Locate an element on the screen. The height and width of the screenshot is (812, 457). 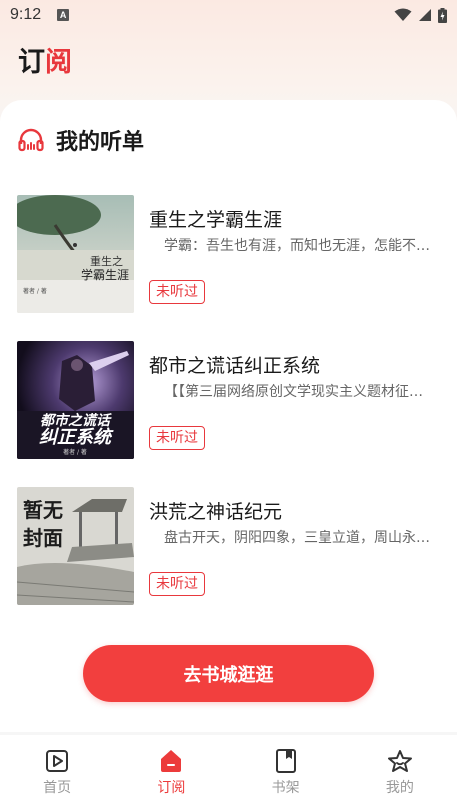
bottom-tab-bar: 首页 订阅 书架 我的 is located at coordinates (228, 773).